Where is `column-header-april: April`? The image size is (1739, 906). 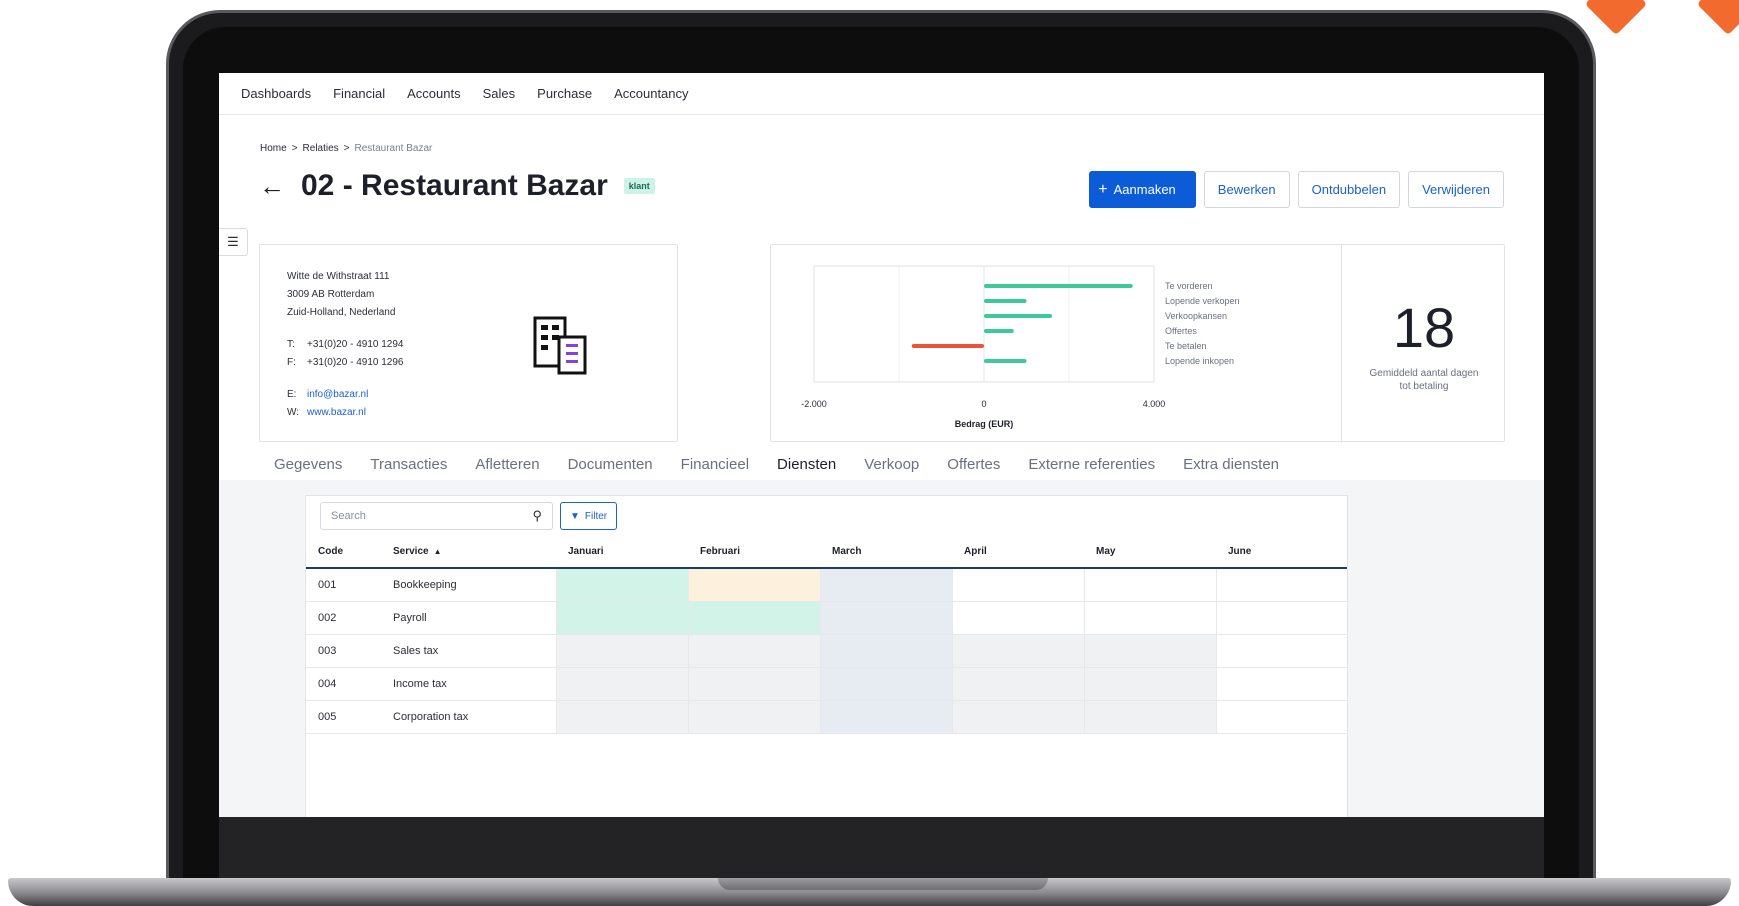
column-header-april: April is located at coordinates (1018, 552).